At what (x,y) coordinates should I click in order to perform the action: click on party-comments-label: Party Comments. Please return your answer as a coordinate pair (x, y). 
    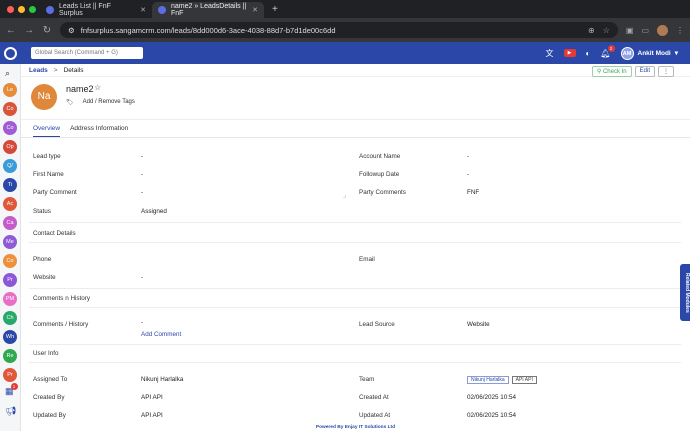
    Looking at the image, I should click on (382, 192).